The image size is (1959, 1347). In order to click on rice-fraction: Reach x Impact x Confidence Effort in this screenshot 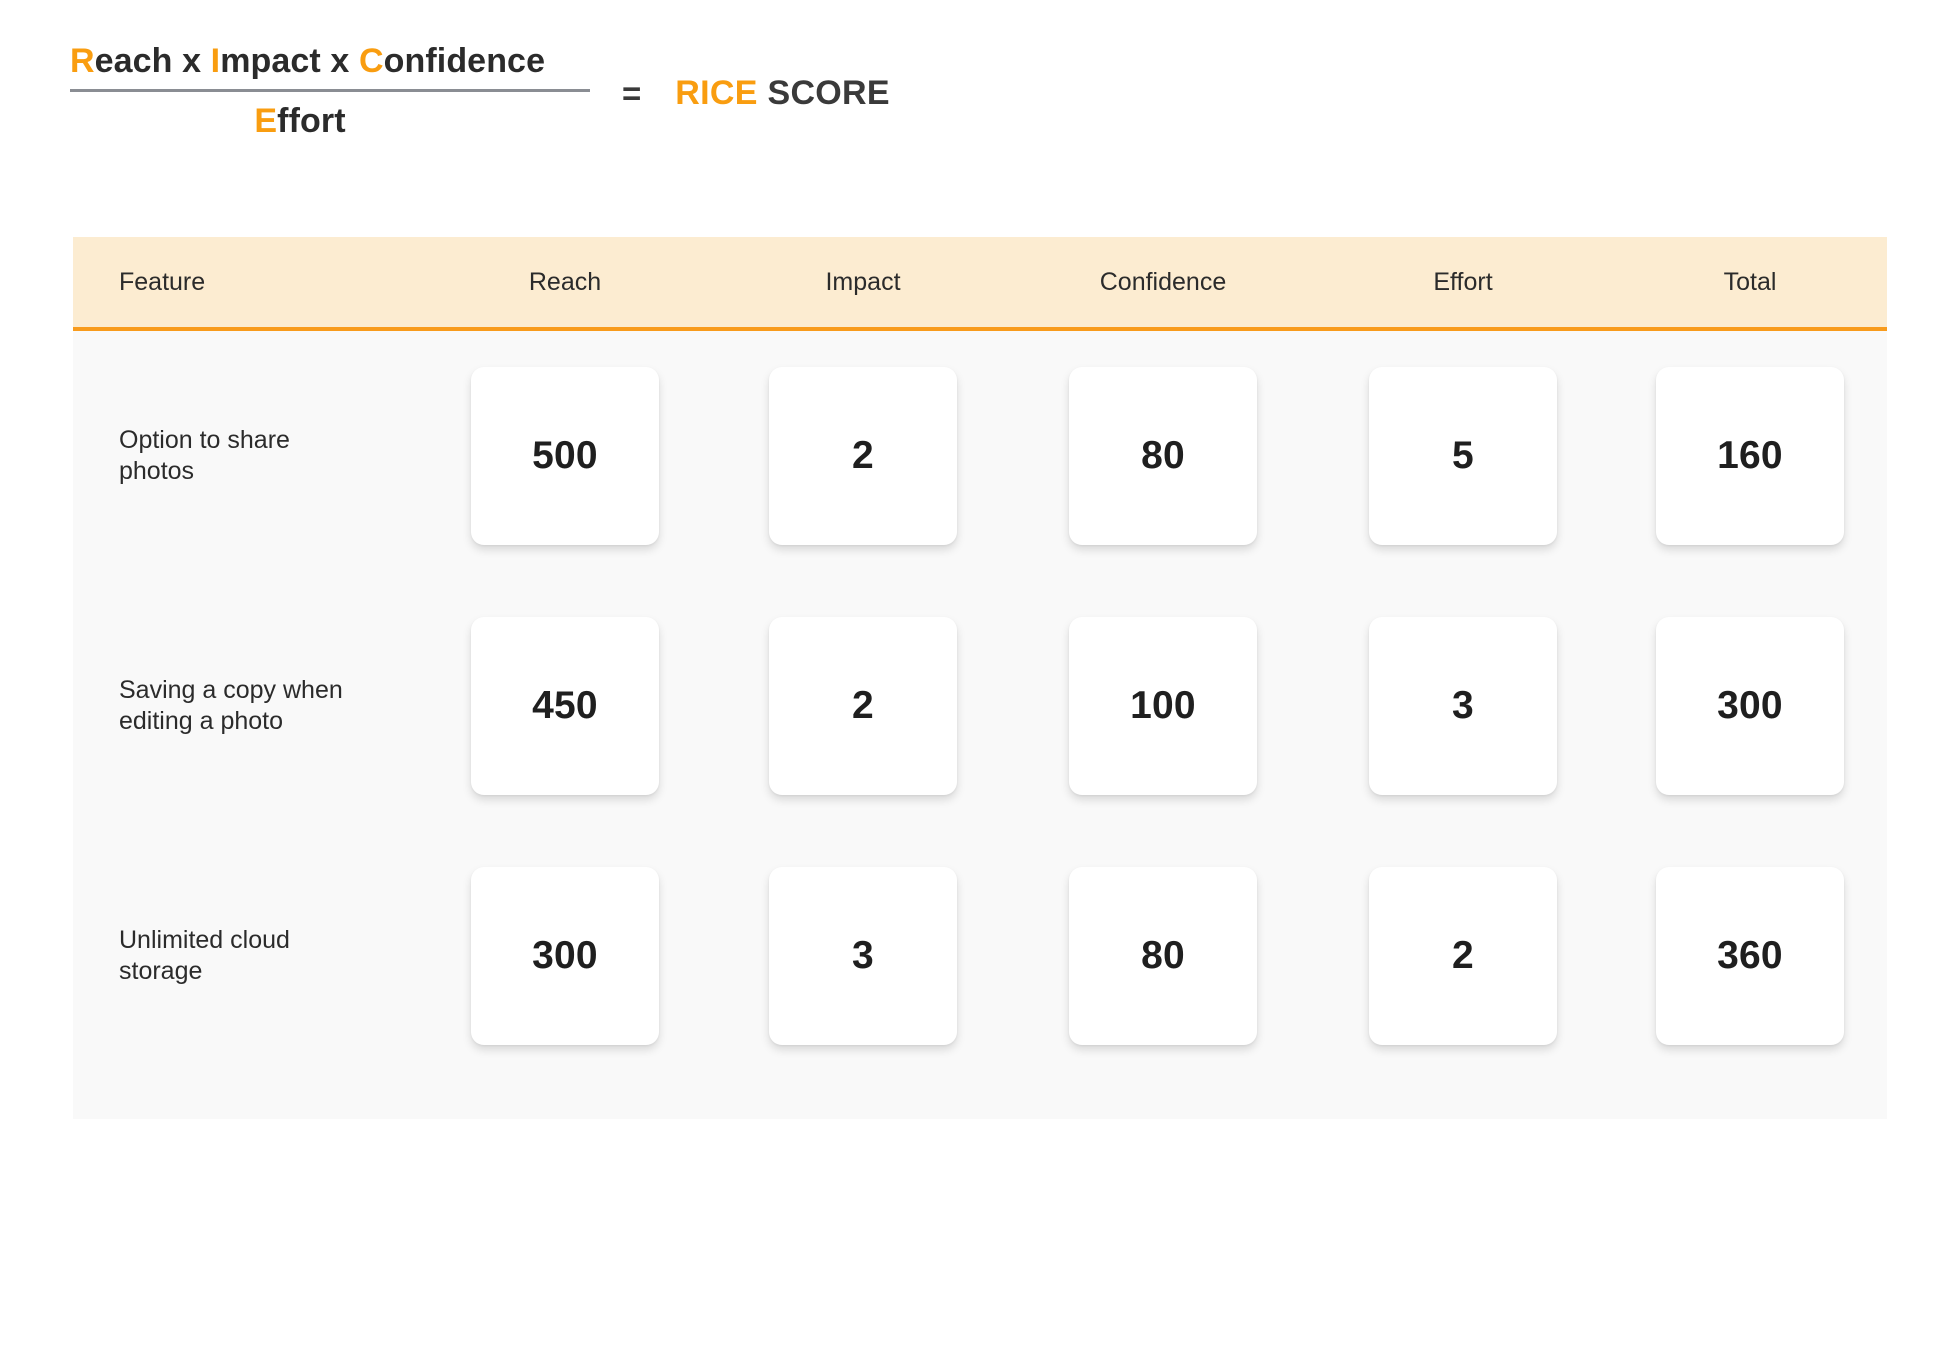, I will do `click(330, 91)`.